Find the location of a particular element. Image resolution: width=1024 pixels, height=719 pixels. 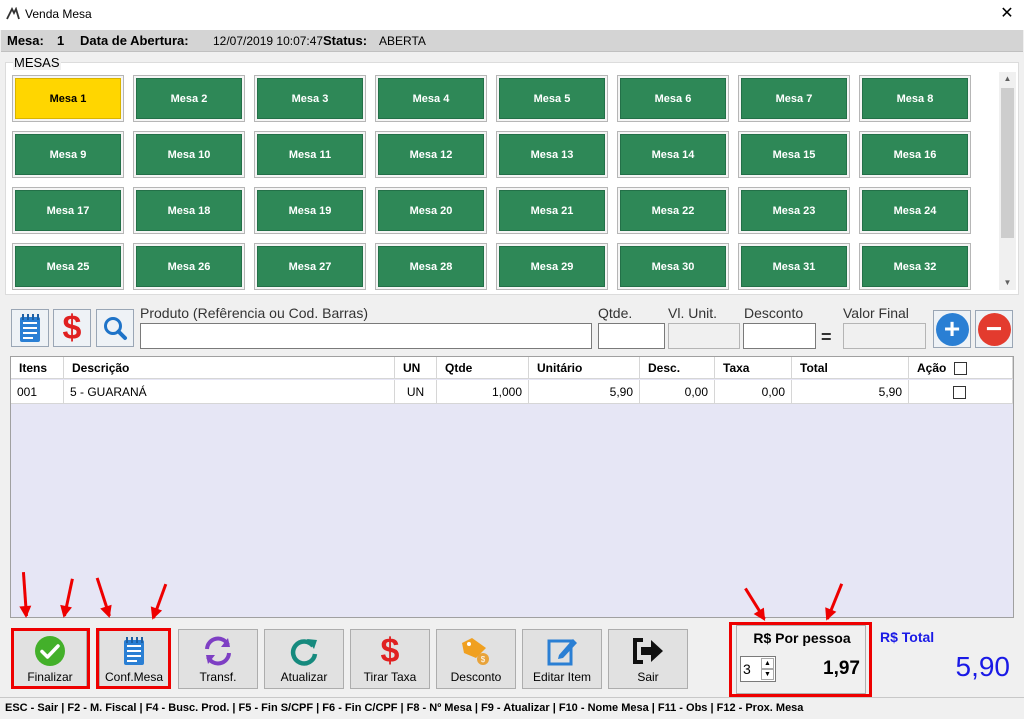

mesa-button: Mesa 22 is located at coordinates (673, 210).